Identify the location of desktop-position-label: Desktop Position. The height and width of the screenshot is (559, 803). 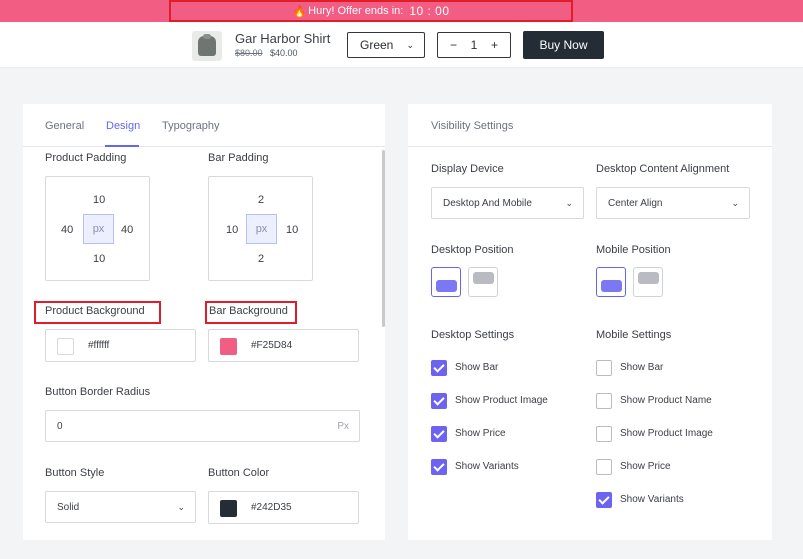
(472, 250).